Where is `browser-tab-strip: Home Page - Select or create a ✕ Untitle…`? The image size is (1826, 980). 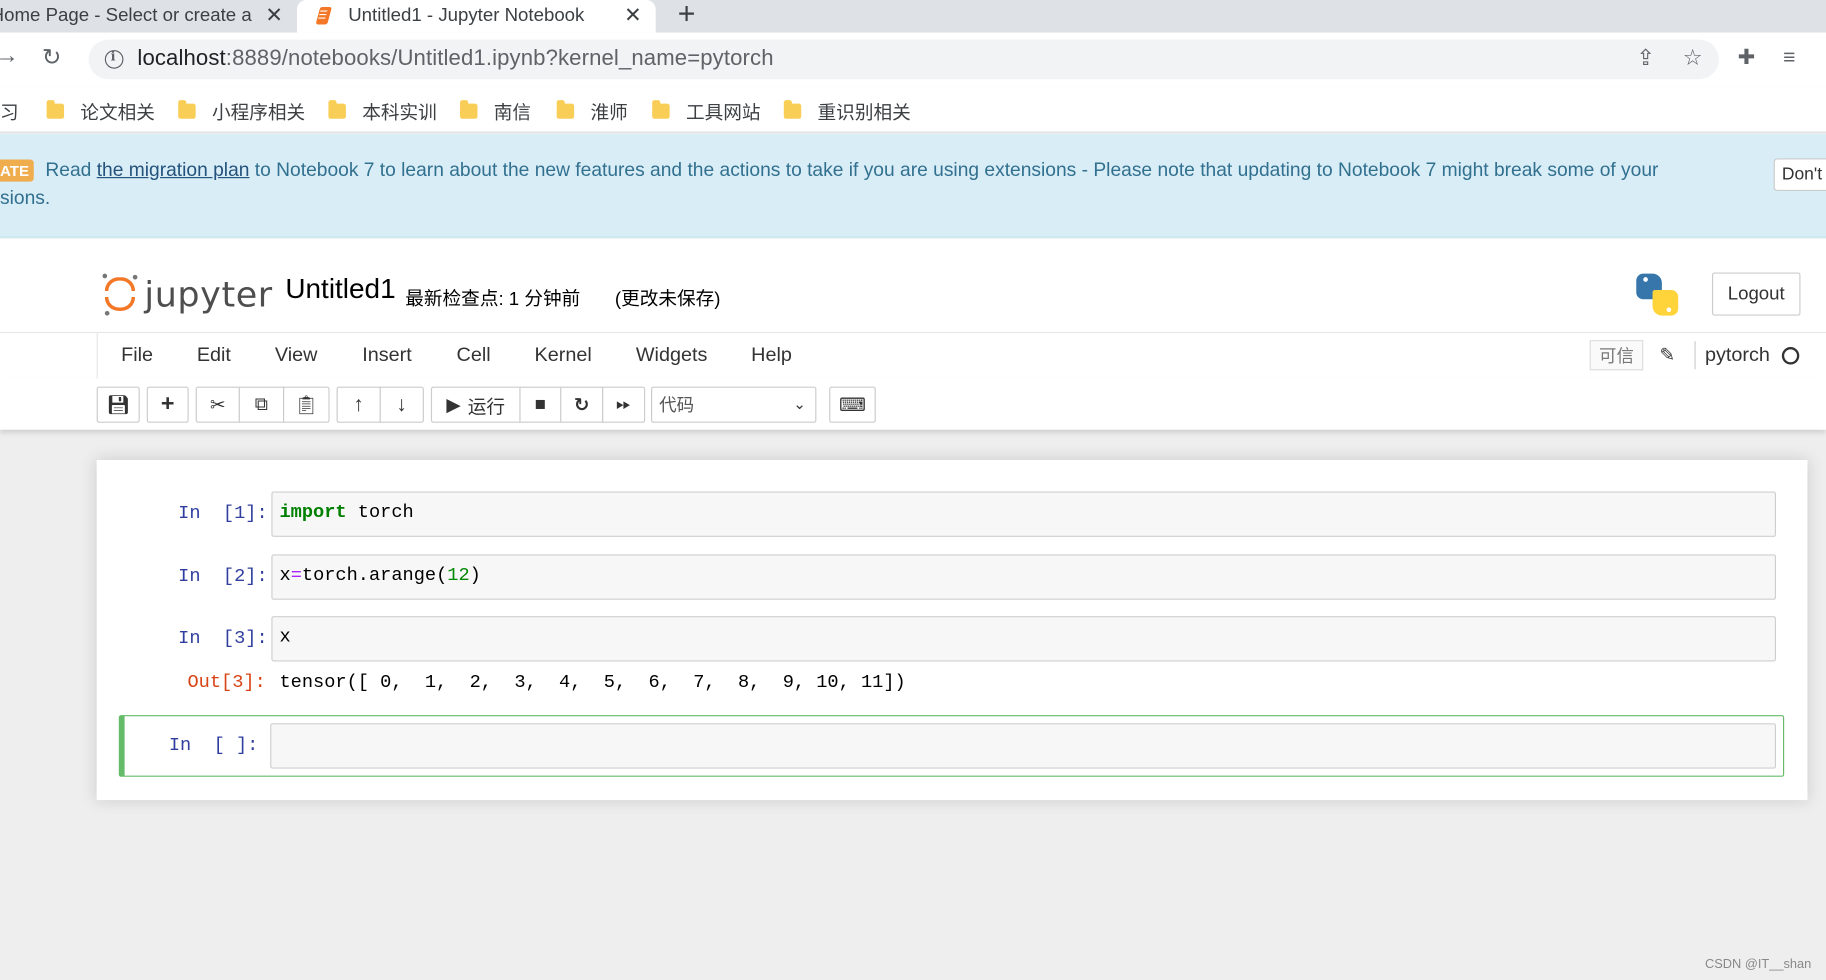
browser-tab-strip: Home Page - Select or create a ✕ Untitle… is located at coordinates (913, 16).